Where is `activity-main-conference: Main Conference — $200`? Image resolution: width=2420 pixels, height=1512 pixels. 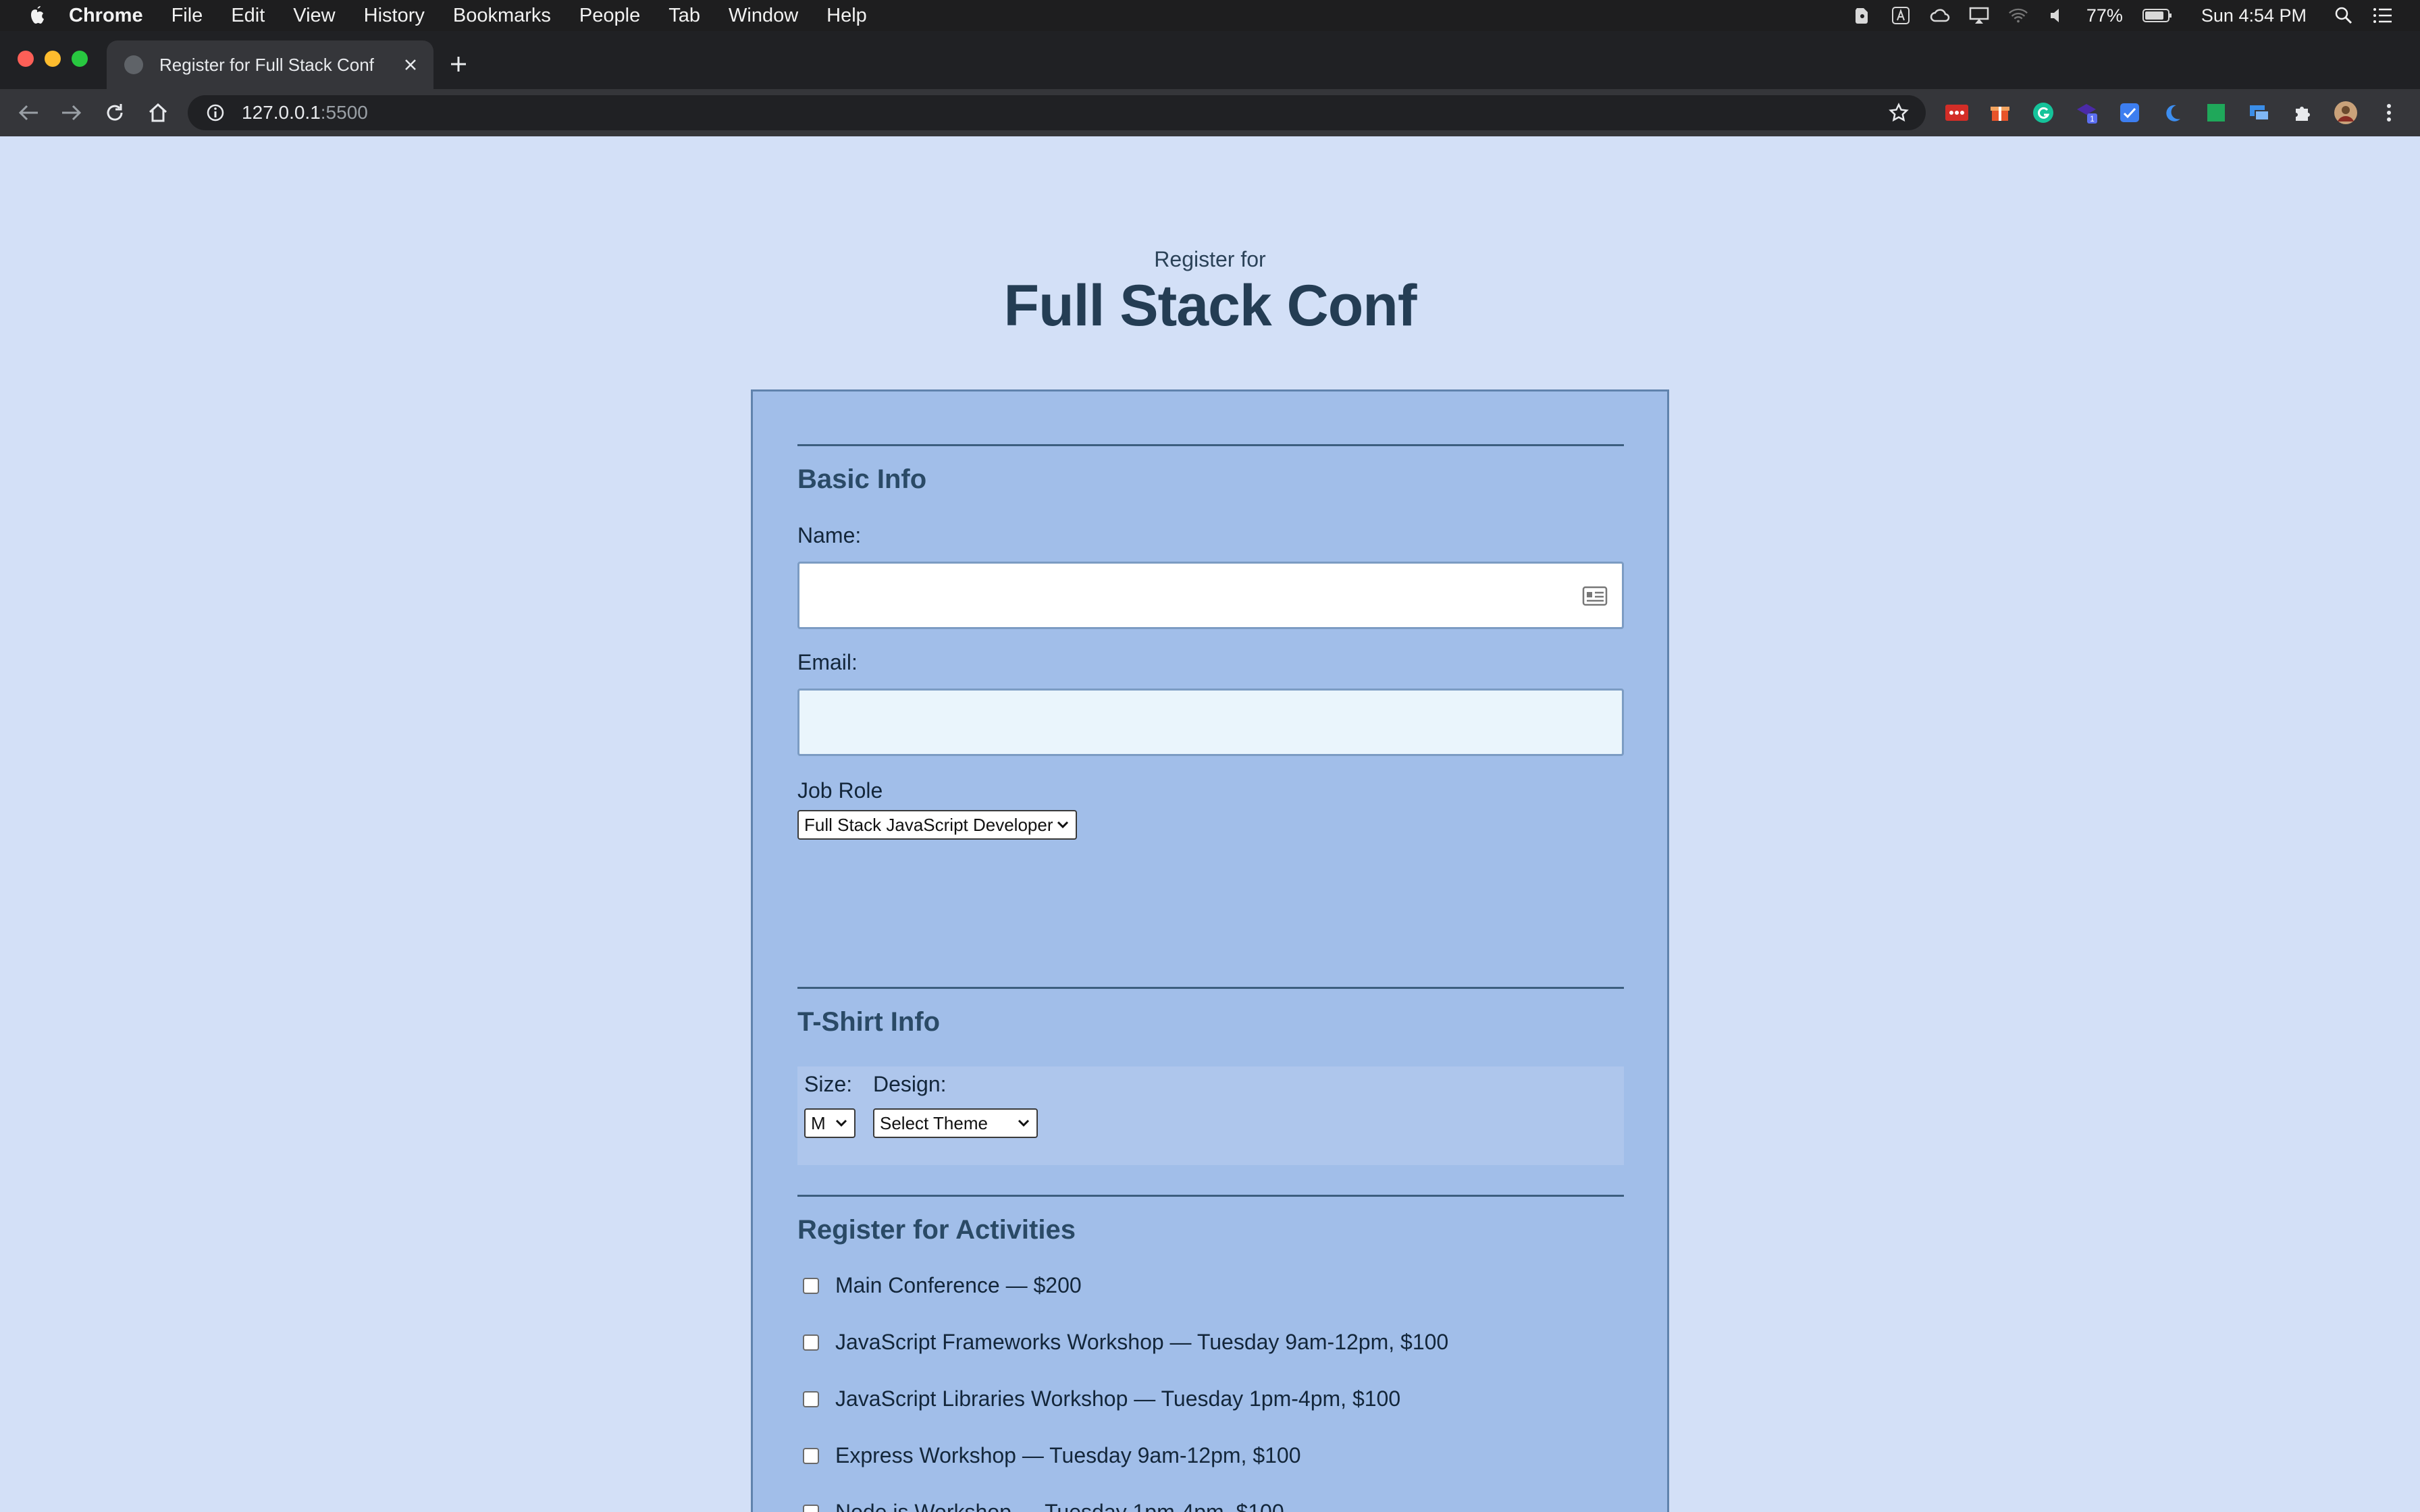
activity-main-conference: Main Conference — $200 is located at coordinates (942, 1285).